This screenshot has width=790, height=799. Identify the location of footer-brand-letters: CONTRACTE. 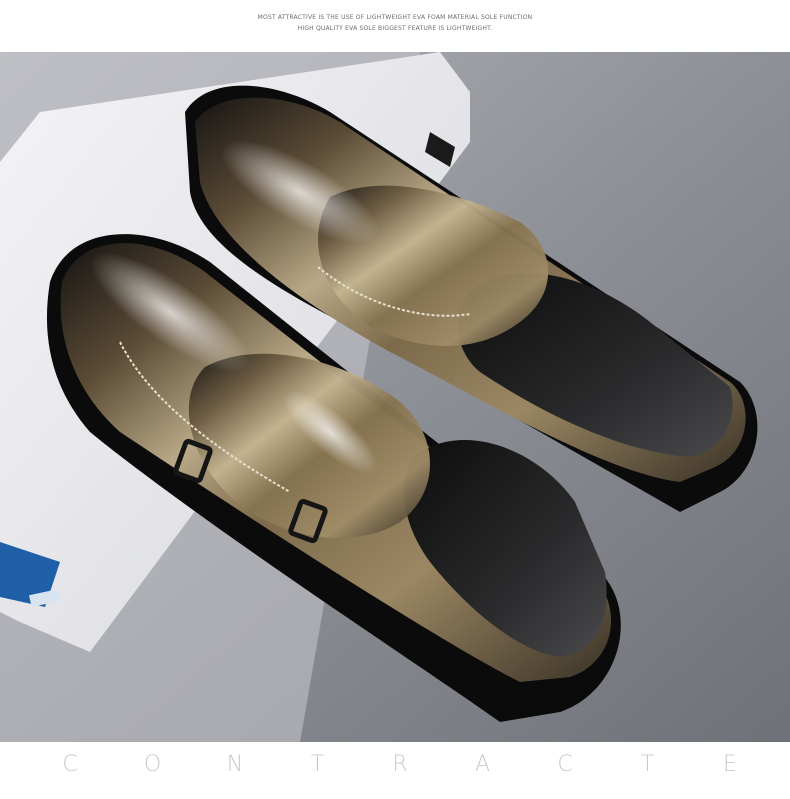
(400, 764).